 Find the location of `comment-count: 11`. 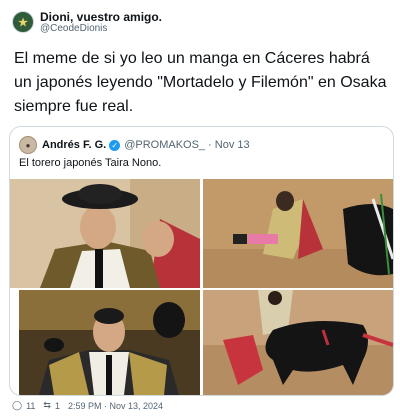

comment-count: 11 is located at coordinates (31, 405).